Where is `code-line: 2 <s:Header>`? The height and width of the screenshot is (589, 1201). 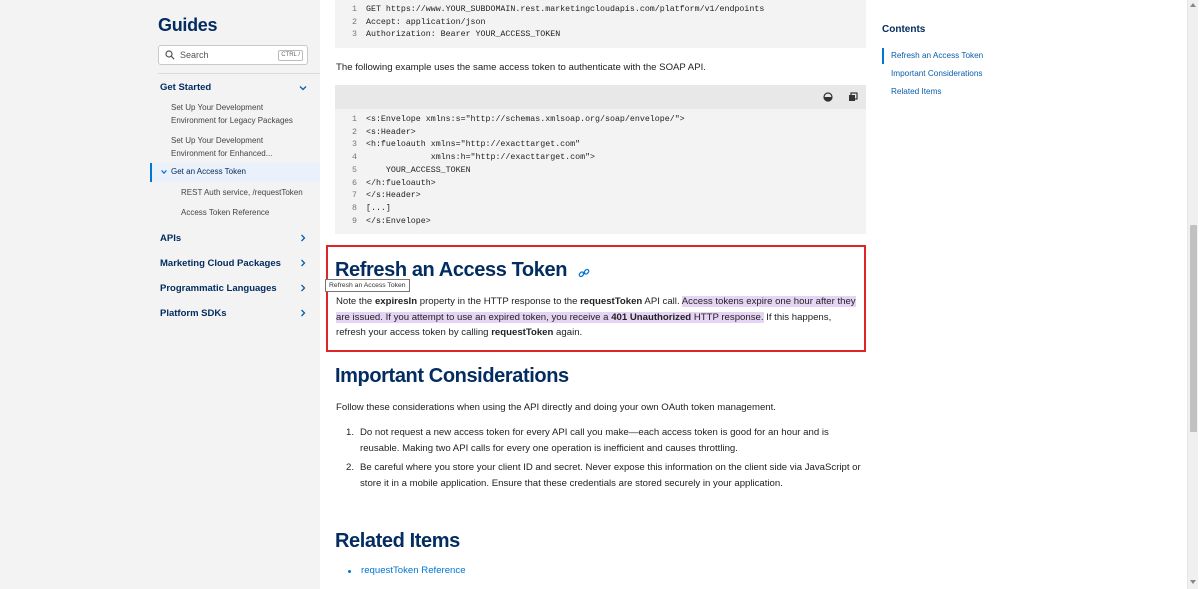 code-line: 2 <s:Header> is located at coordinates (384, 132).